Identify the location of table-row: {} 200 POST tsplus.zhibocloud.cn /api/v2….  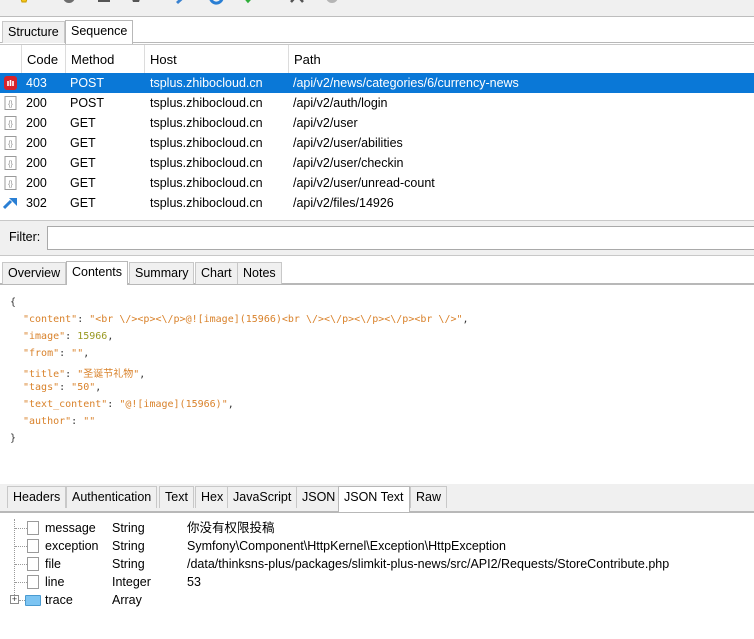
(377, 103).